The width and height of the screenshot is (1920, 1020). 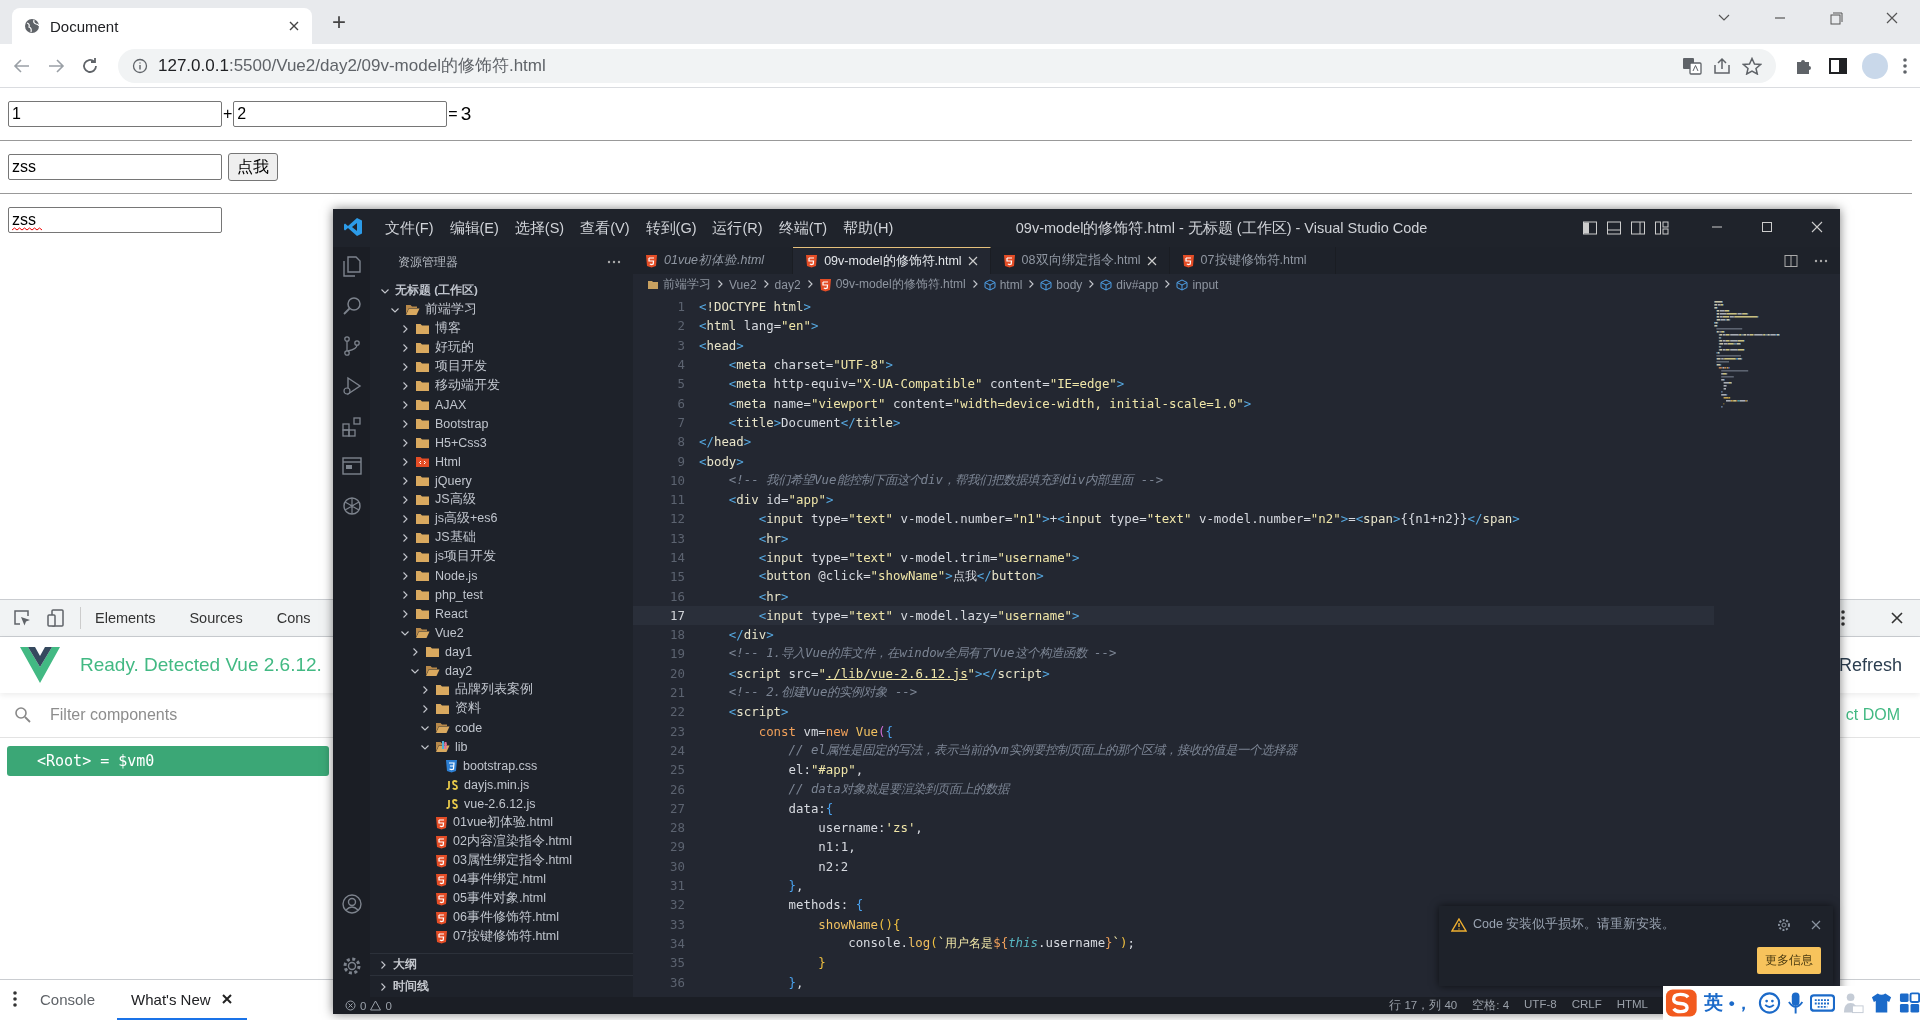 I want to click on menu-item: 文件(F), so click(x=409, y=228).